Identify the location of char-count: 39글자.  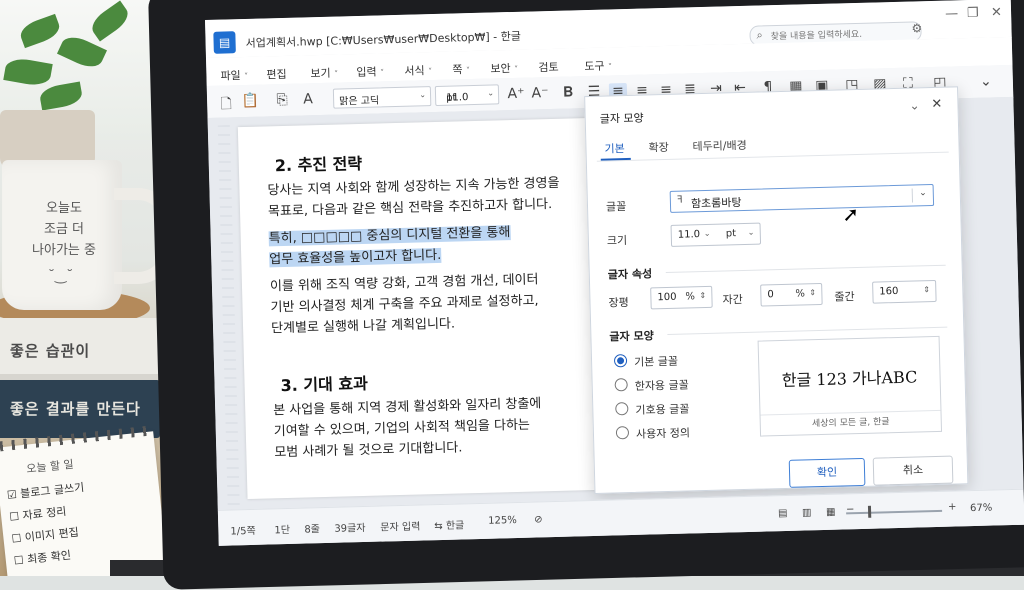
(350, 528).